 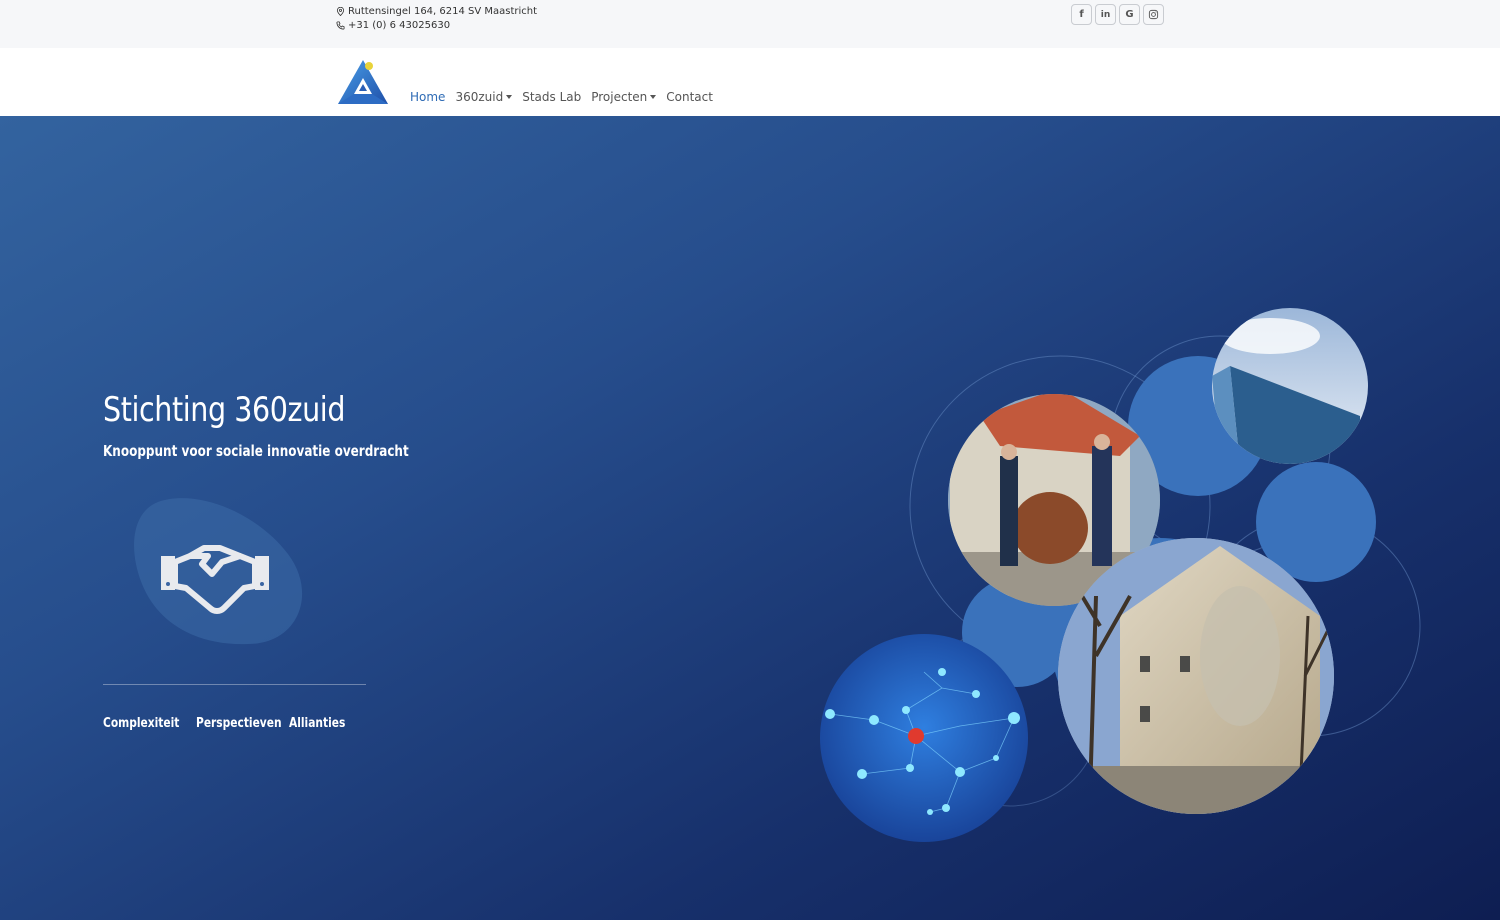 What do you see at coordinates (363, 82) in the screenshot?
I see `logo-icon` at bounding box center [363, 82].